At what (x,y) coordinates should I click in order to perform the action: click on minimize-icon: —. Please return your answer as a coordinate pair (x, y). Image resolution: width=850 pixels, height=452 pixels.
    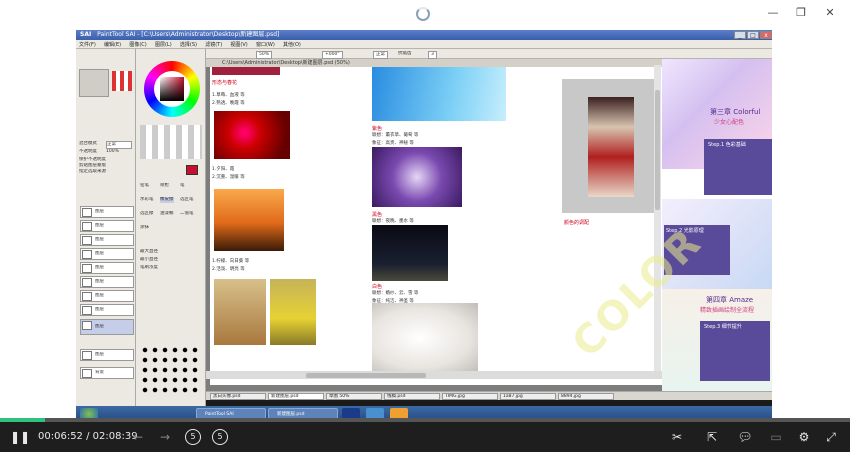
    Looking at the image, I should click on (773, 13).